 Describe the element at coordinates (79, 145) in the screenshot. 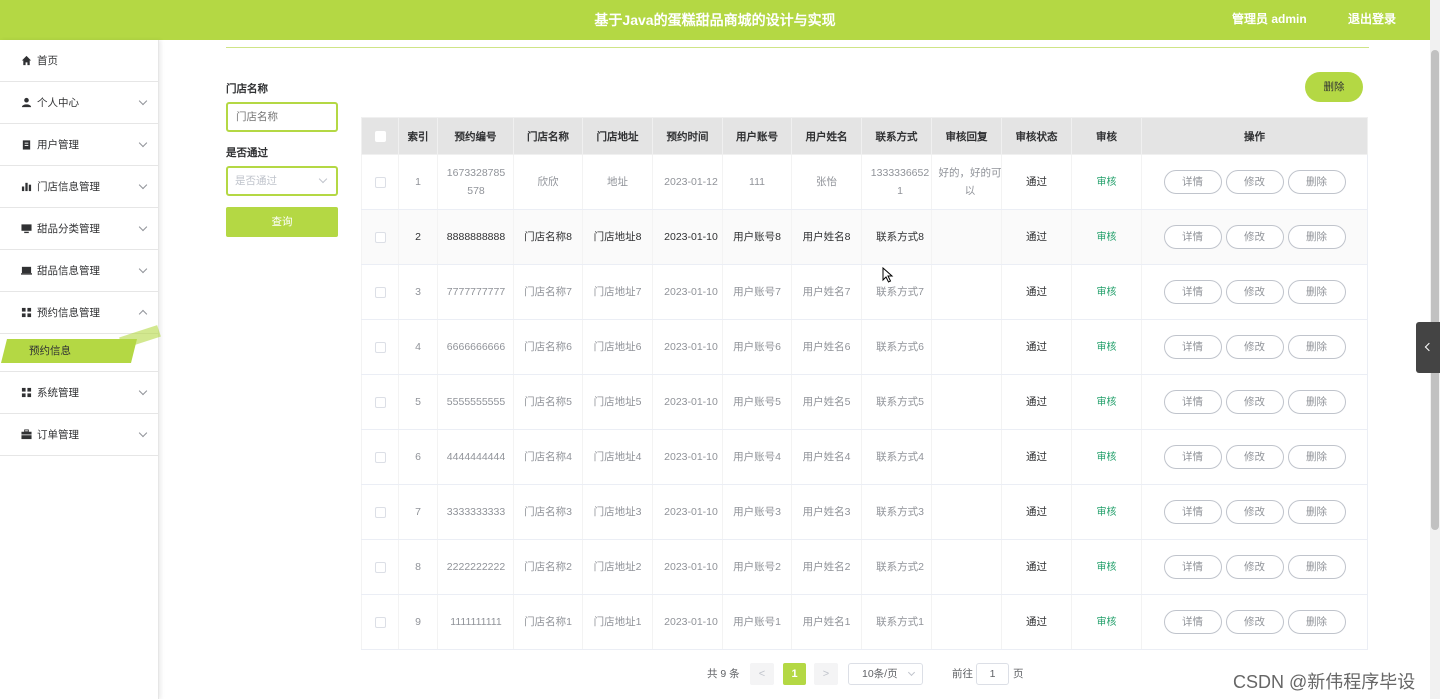

I see `sidebar-item-users: 用户管理` at that location.